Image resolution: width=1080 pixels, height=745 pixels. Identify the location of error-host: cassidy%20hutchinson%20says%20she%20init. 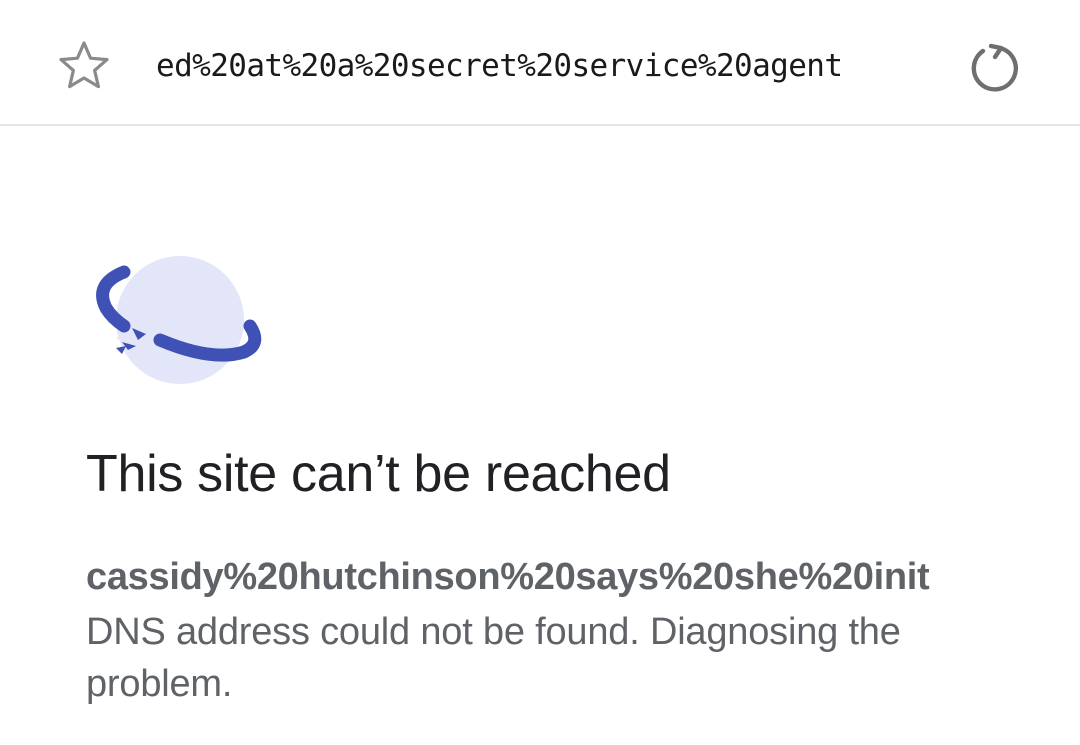
(508, 577).